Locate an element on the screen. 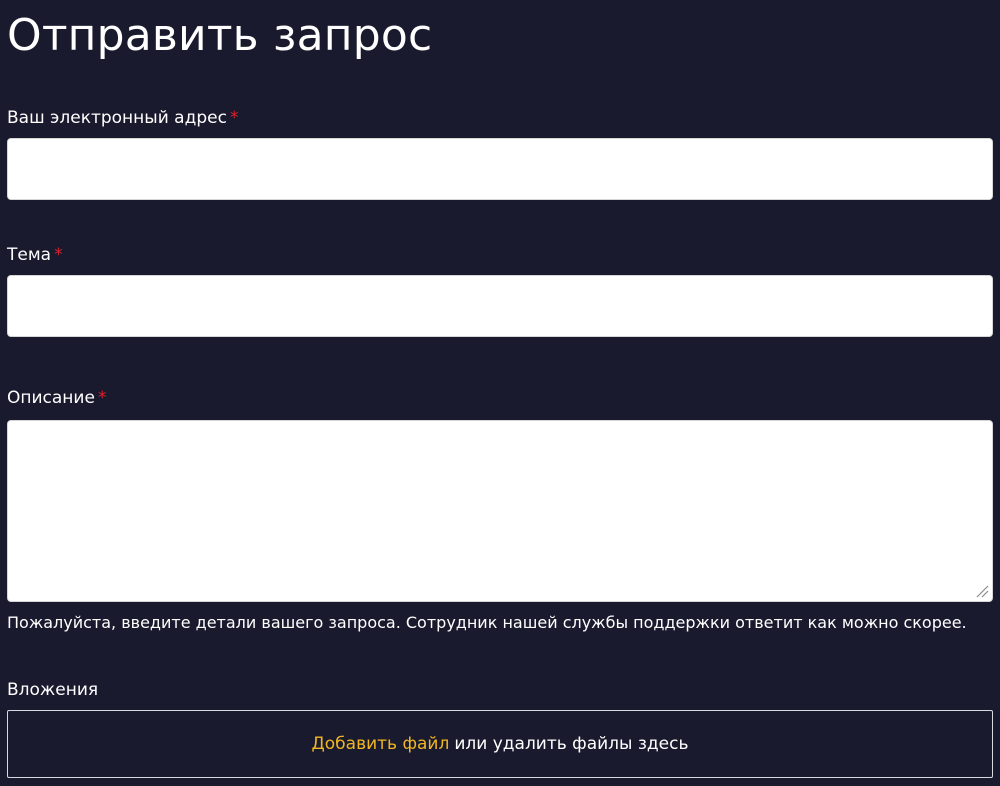 Image resolution: width=1000 pixels, height=786 pixels. add-file-link: Добавить файл is located at coordinates (381, 744).